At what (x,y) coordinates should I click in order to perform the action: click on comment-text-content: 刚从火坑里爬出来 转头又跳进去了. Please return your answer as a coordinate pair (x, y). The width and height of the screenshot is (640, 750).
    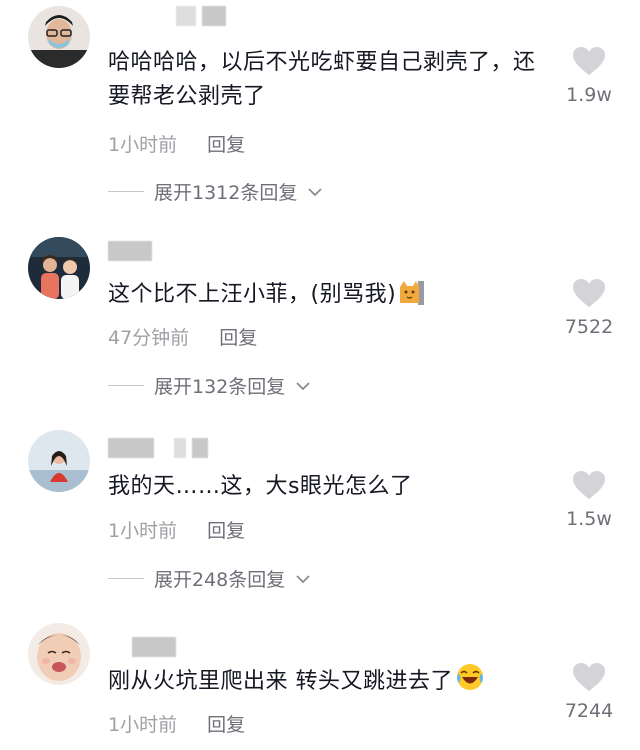
    Looking at the image, I should click on (280, 681).